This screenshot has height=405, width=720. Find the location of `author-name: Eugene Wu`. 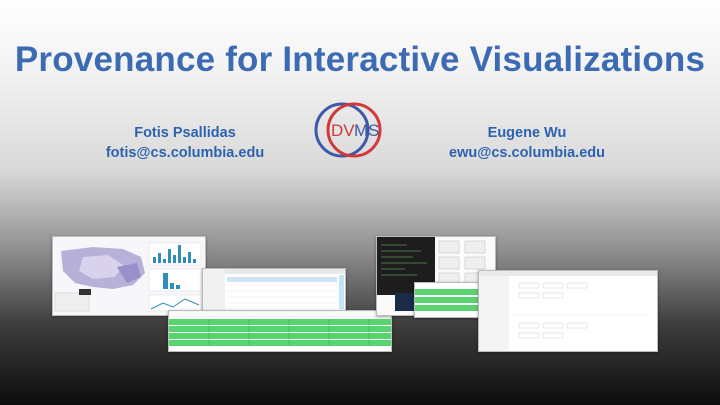

author-name: Eugene Wu is located at coordinates (527, 133).